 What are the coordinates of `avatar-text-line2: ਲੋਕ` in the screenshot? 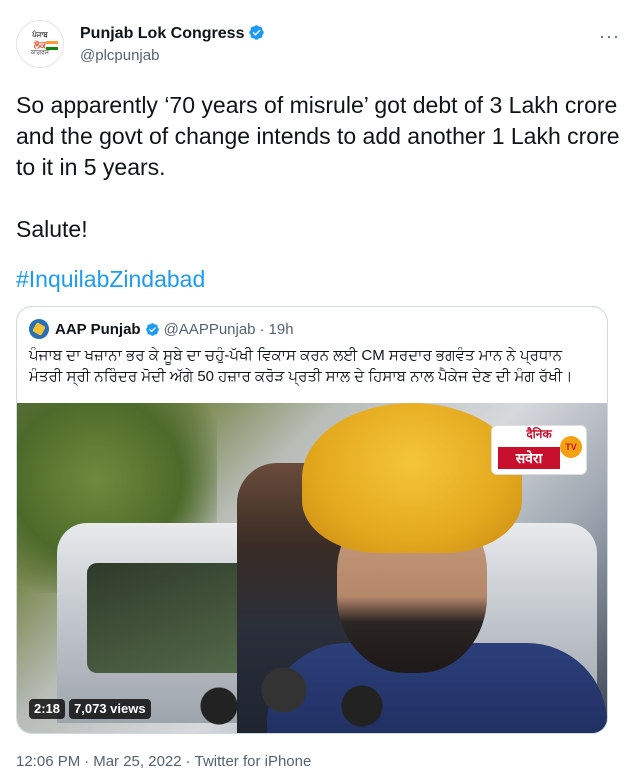 It's located at (40, 44).